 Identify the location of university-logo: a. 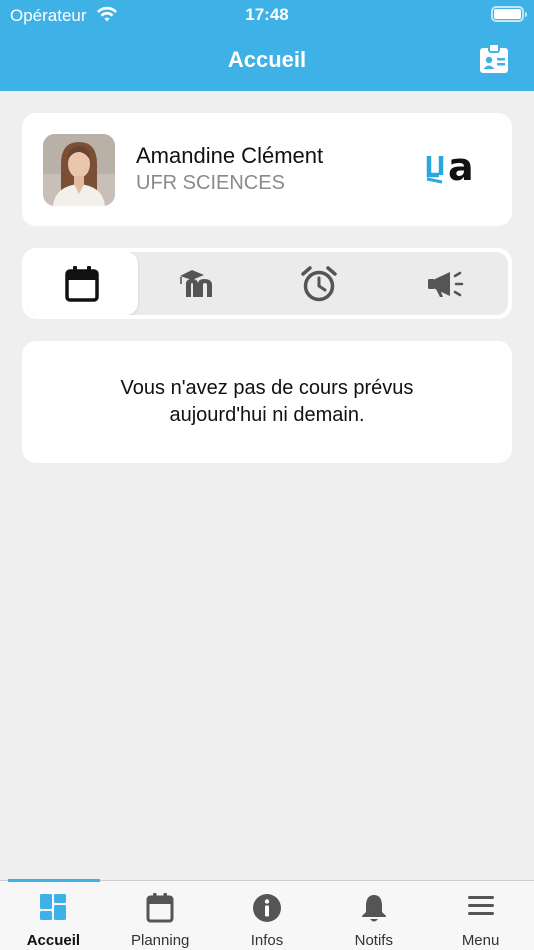
(450, 169).